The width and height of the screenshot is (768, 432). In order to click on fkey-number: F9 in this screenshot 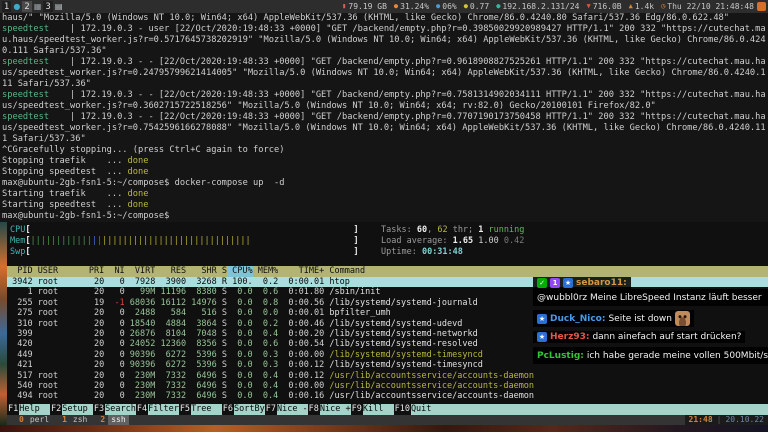, I will do `click(356, 409)`.